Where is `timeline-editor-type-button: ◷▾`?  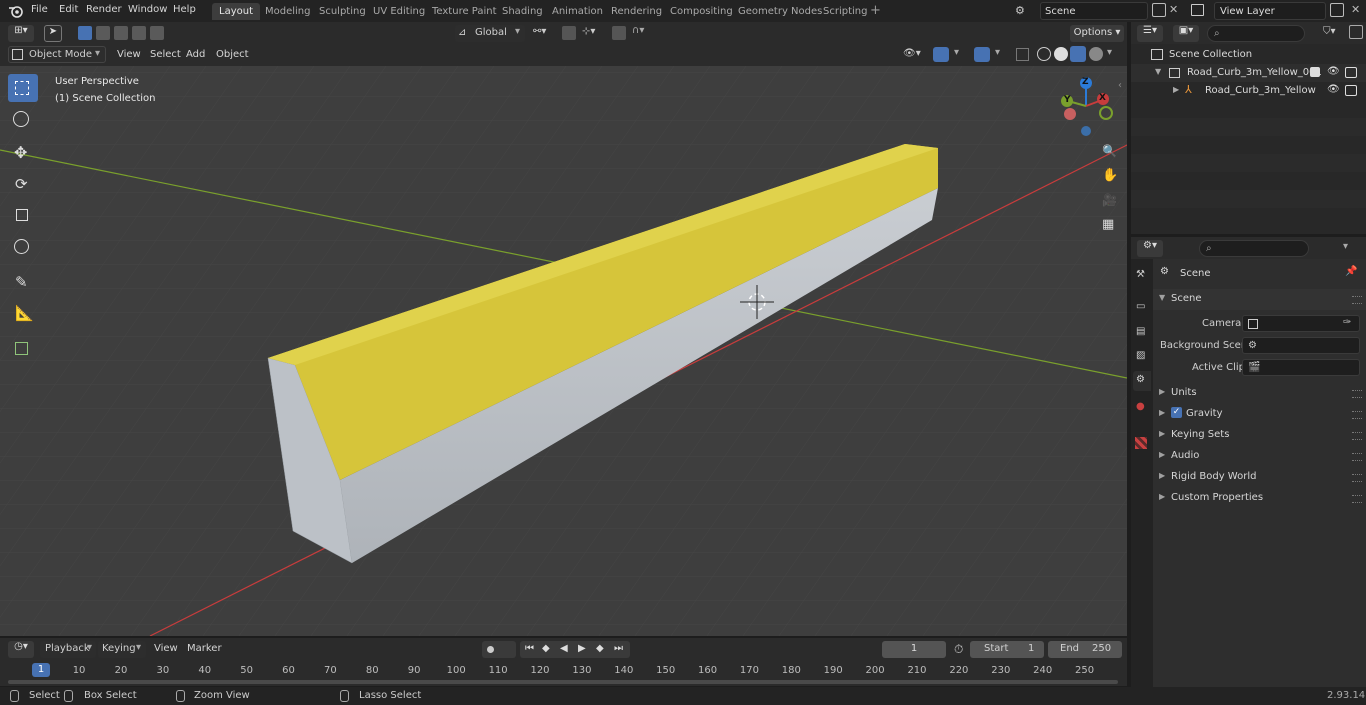 timeline-editor-type-button: ◷▾ is located at coordinates (21, 649).